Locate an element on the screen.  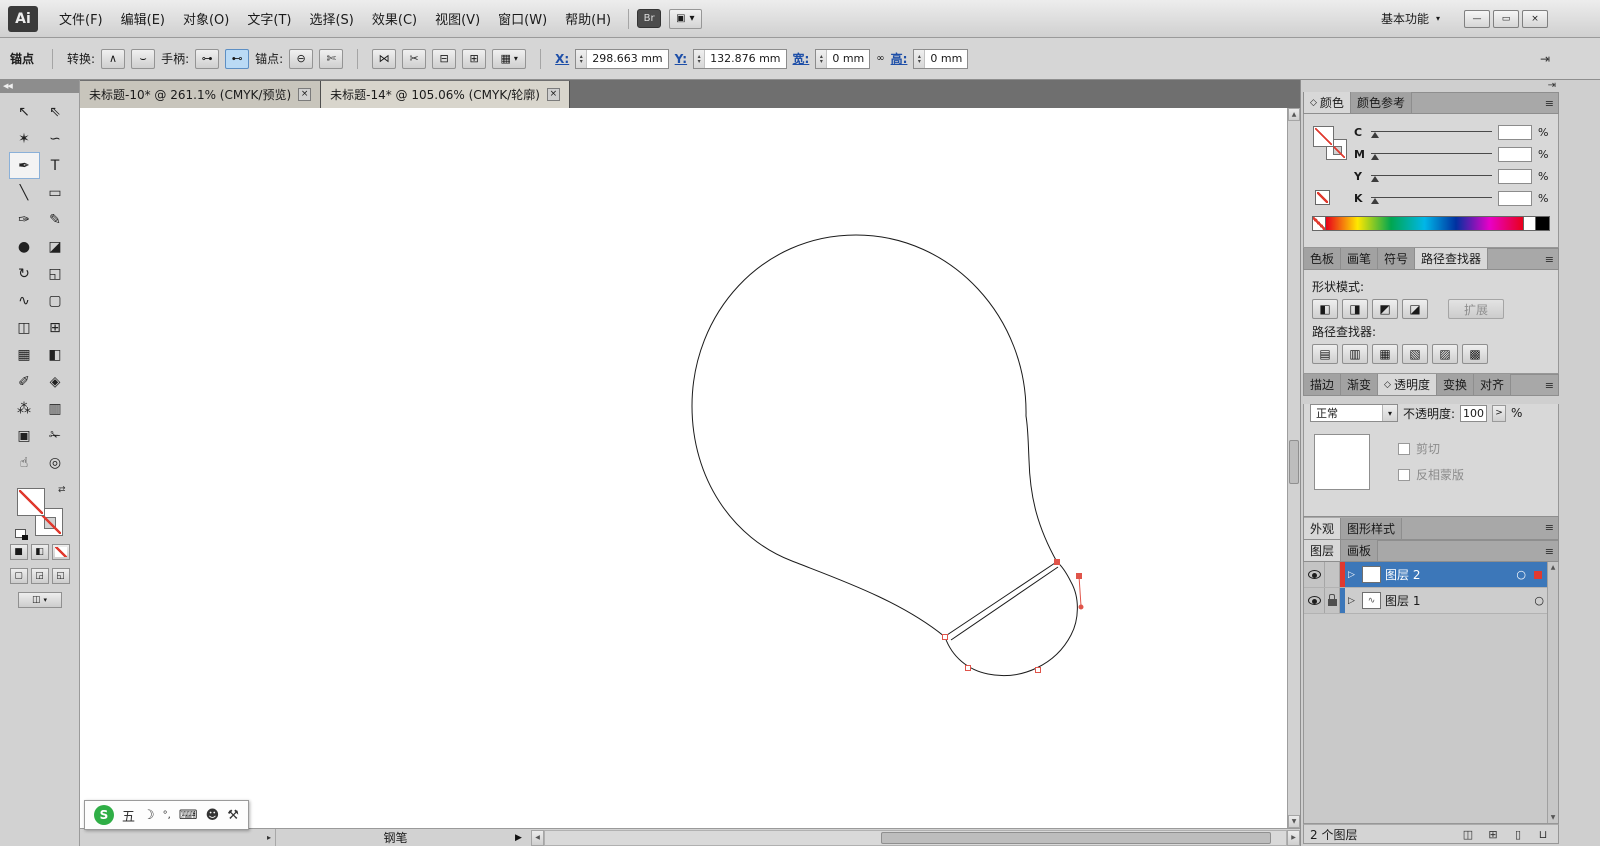
connect-endpoints-button: ⋈ is located at coordinates (384, 58).